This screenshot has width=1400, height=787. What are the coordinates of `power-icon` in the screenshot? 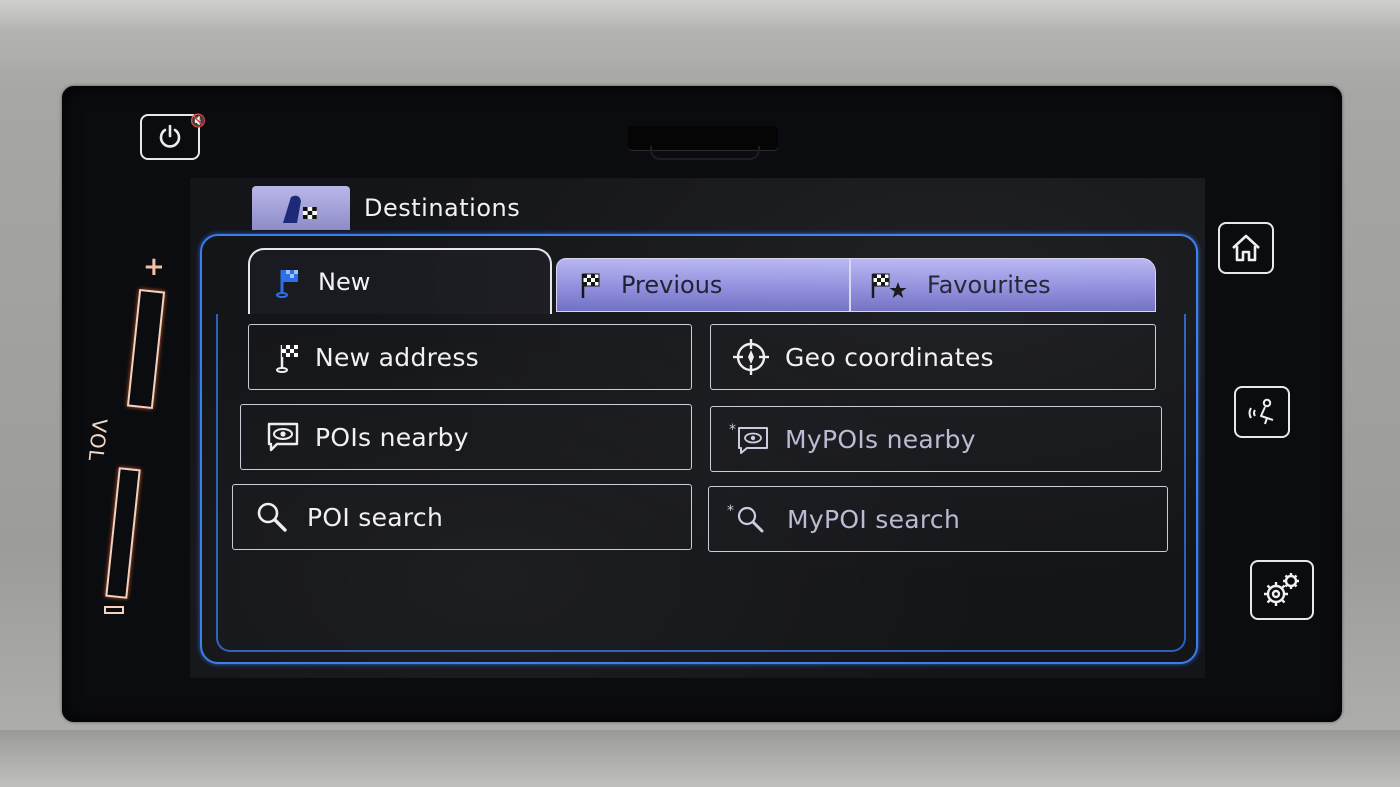 It's located at (170, 136).